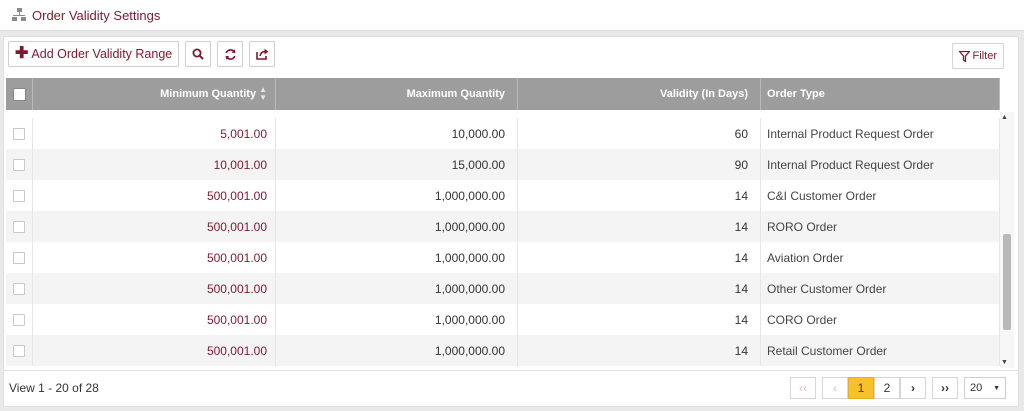  Describe the element at coordinates (639, 164) in the screenshot. I see `validity-cell: 90` at that location.